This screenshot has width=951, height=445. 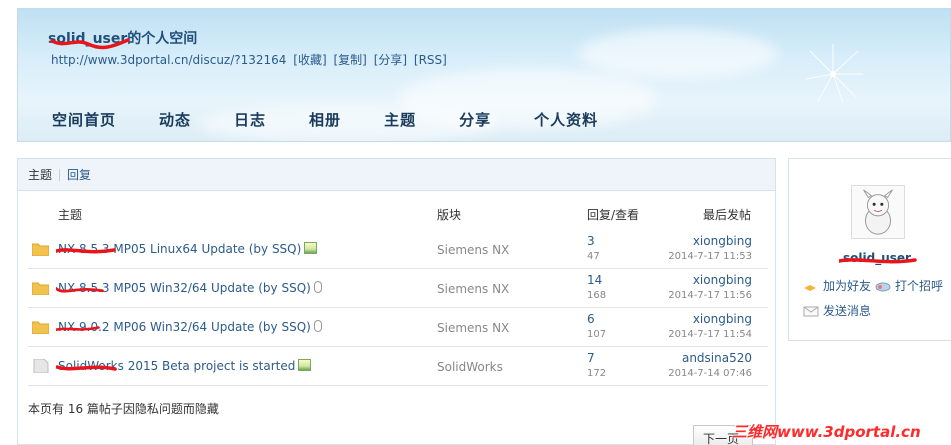 I want to click on topic-views: 107, so click(x=597, y=334).